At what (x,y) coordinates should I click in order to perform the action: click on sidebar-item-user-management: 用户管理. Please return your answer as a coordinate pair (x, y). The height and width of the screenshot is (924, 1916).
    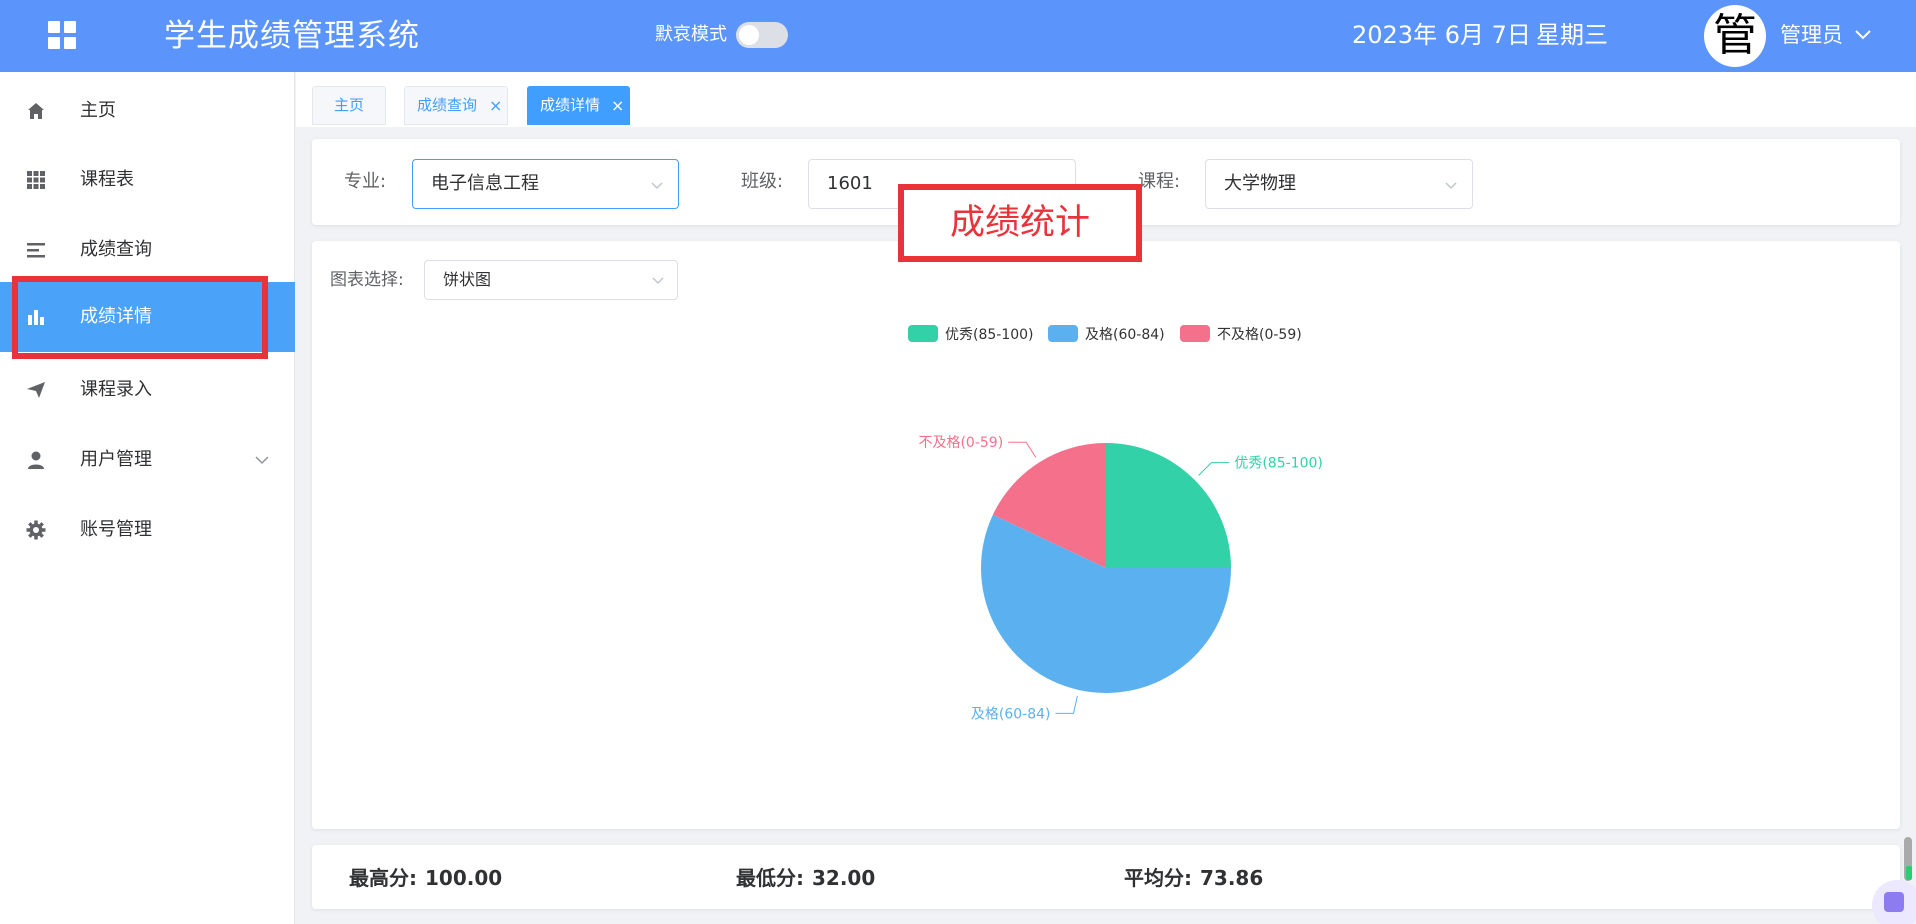
    Looking at the image, I should click on (147, 460).